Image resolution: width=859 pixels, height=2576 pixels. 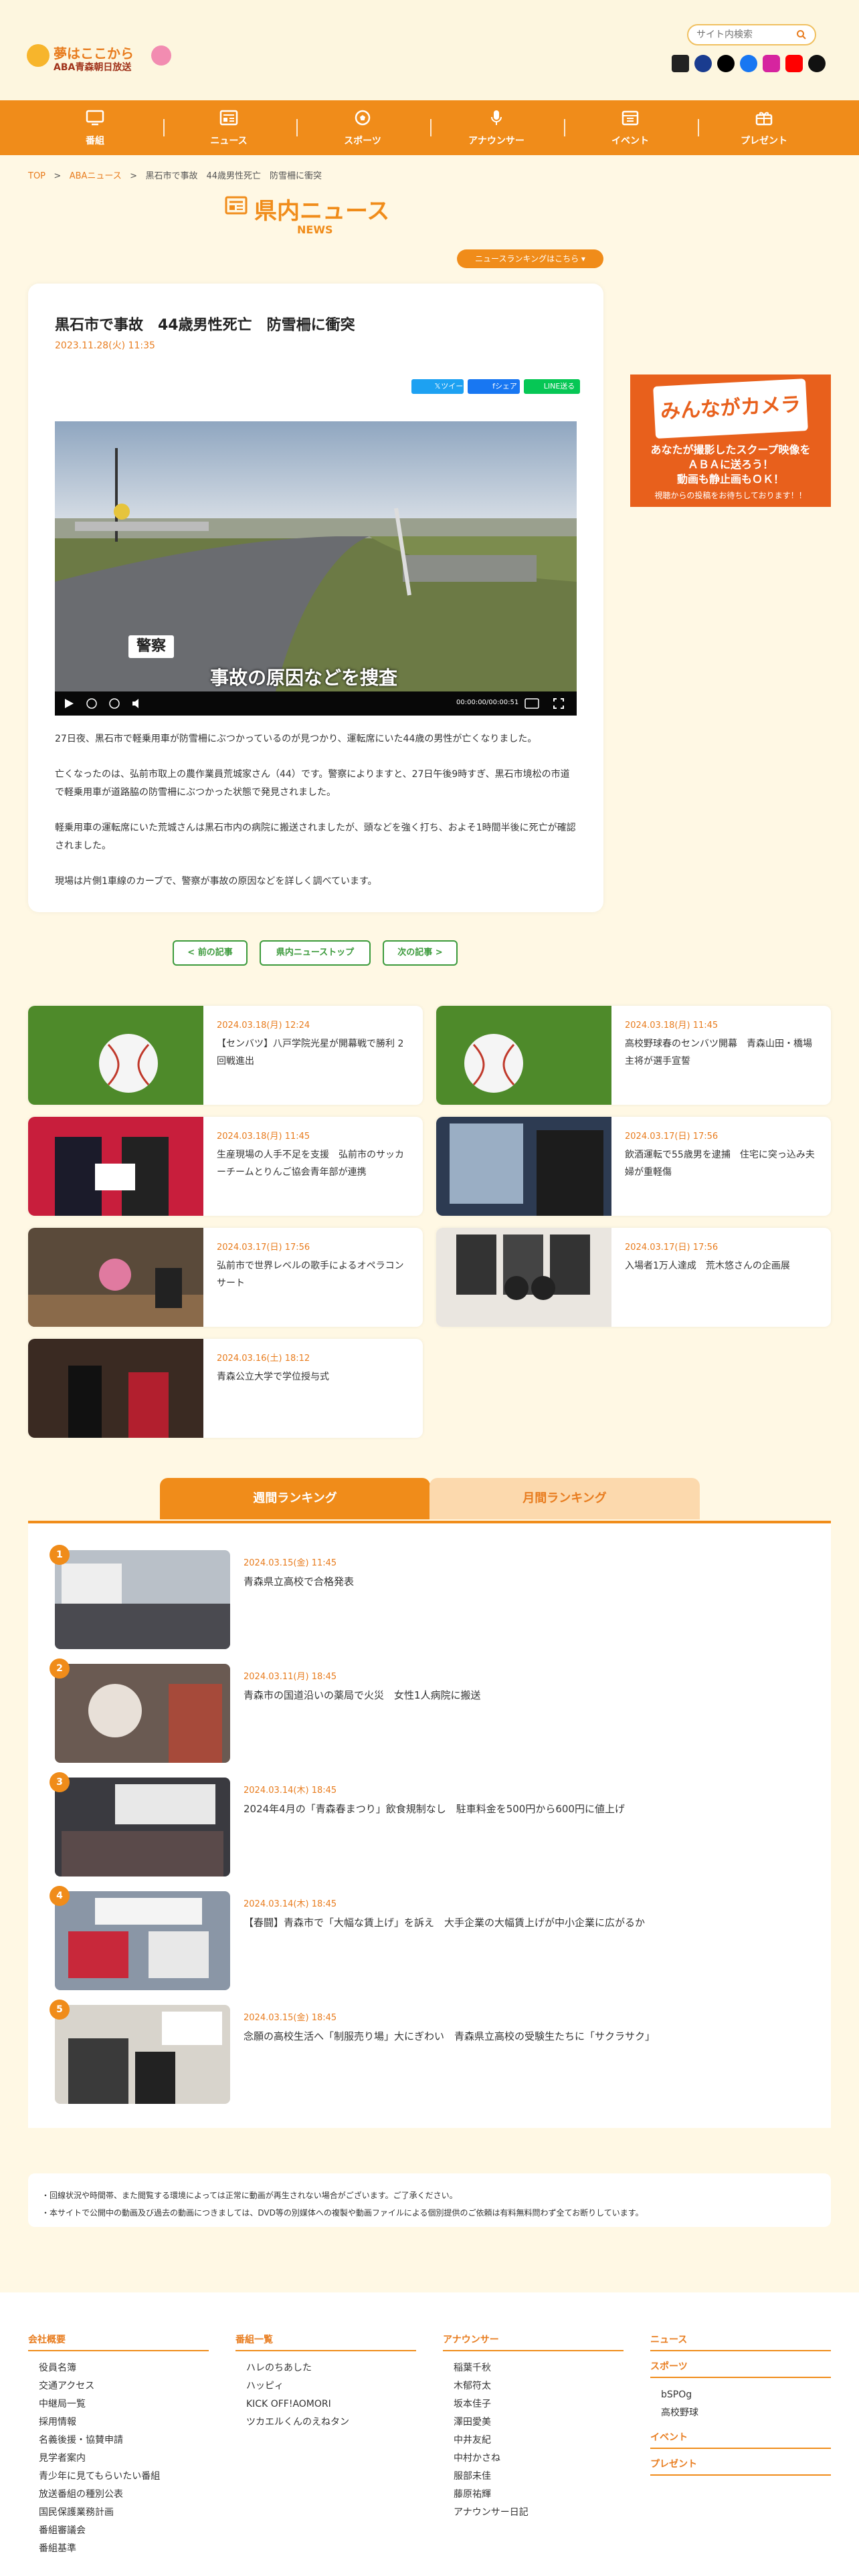 What do you see at coordinates (118, 2441) in the screenshot?
I see `footer-link: 名義後援・協賛申請` at bounding box center [118, 2441].